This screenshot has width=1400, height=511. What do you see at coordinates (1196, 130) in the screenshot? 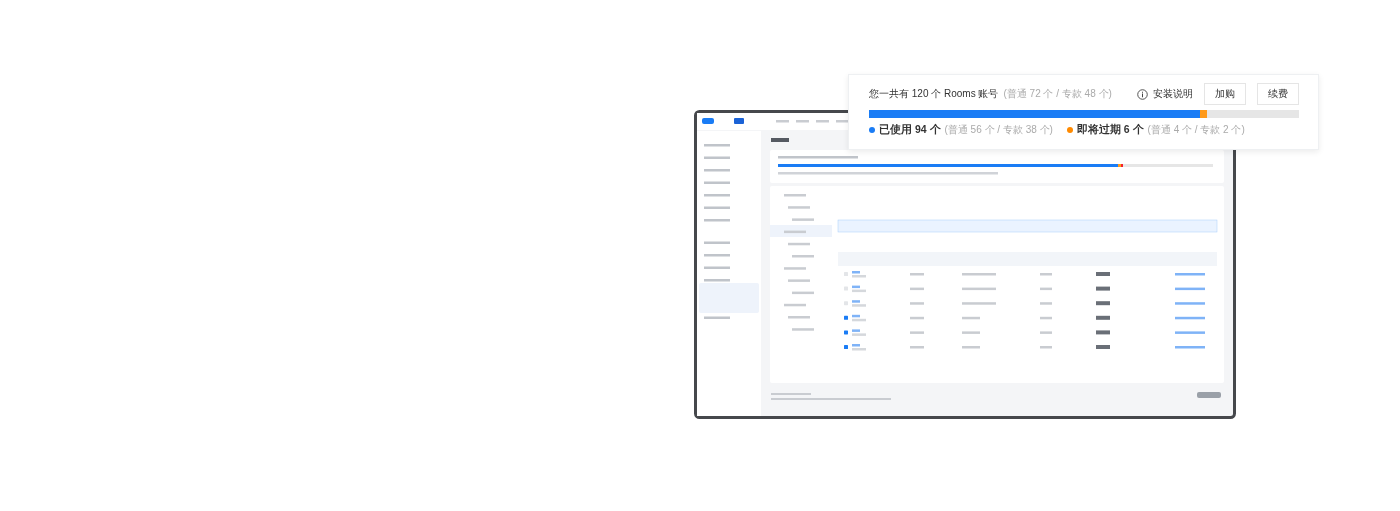
I see `legend-breakdown: (普通 4 个 / 专款 2 个)` at bounding box center [1196, 130].